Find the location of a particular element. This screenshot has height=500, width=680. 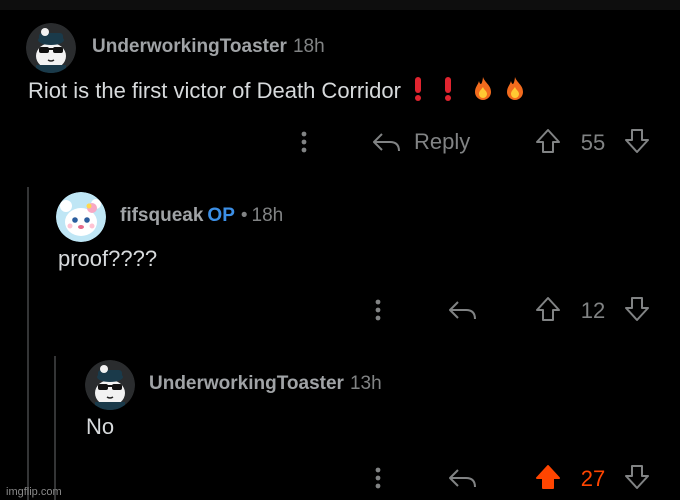

reply-label: Reply is located at coordinates (442, 141).